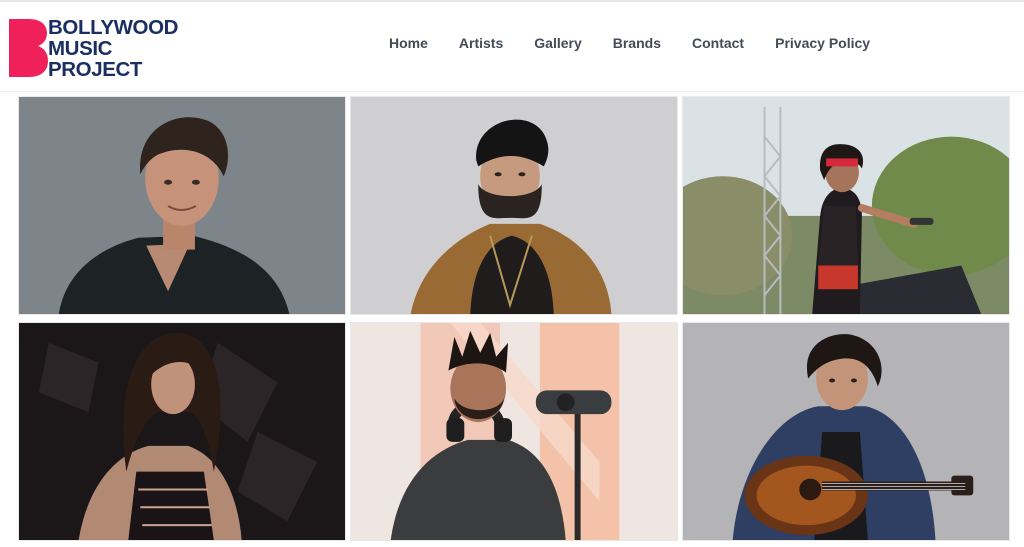 The height and width of the screenshot is (547, 1024). Describe the element at coordinates (113, 27) in the screenshot. I see `logo-line-1: BOLLYWOOD` at that location.